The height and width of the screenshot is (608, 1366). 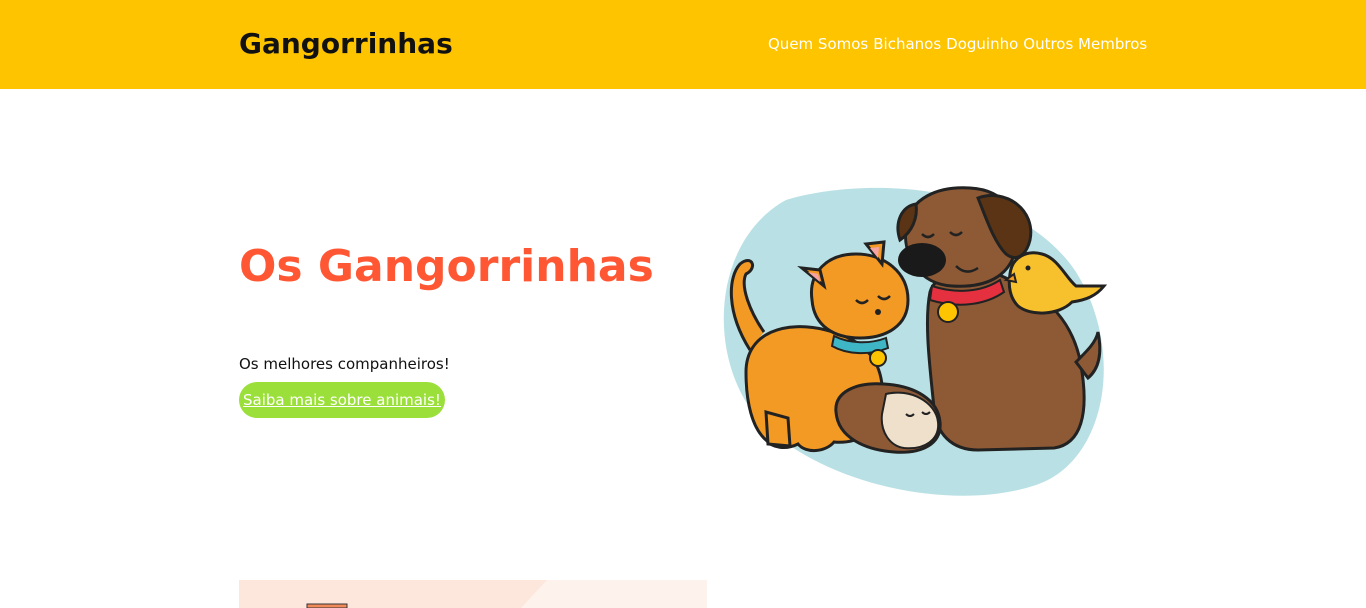 What do you see at coordinates (915, 341) in the screenshot?
I see `pets-illustration` at bounding box center [915, 341].